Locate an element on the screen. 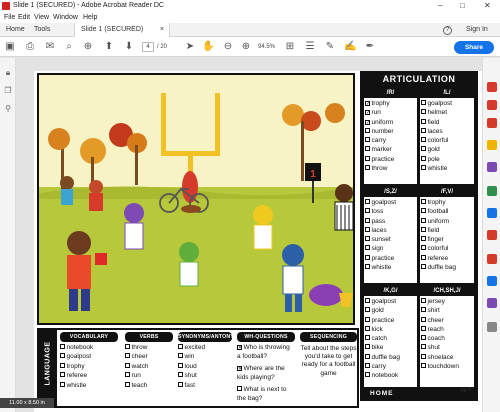 The width and height of the screenshot is (500, 412). wh-question-checkbox is located at coordinates (239, 388).